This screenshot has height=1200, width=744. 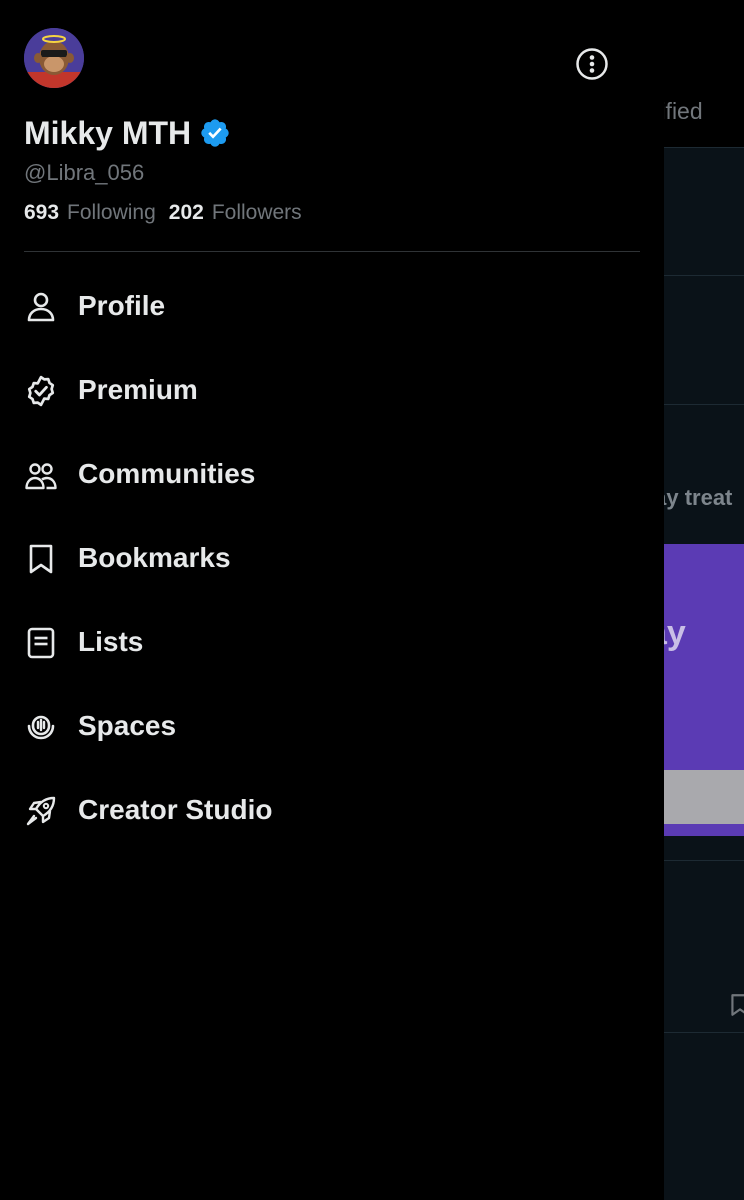 What do you see at coordinates (332, 251) in the screenshot?
I see `drawer-divider` at bounding box center [332, 251].